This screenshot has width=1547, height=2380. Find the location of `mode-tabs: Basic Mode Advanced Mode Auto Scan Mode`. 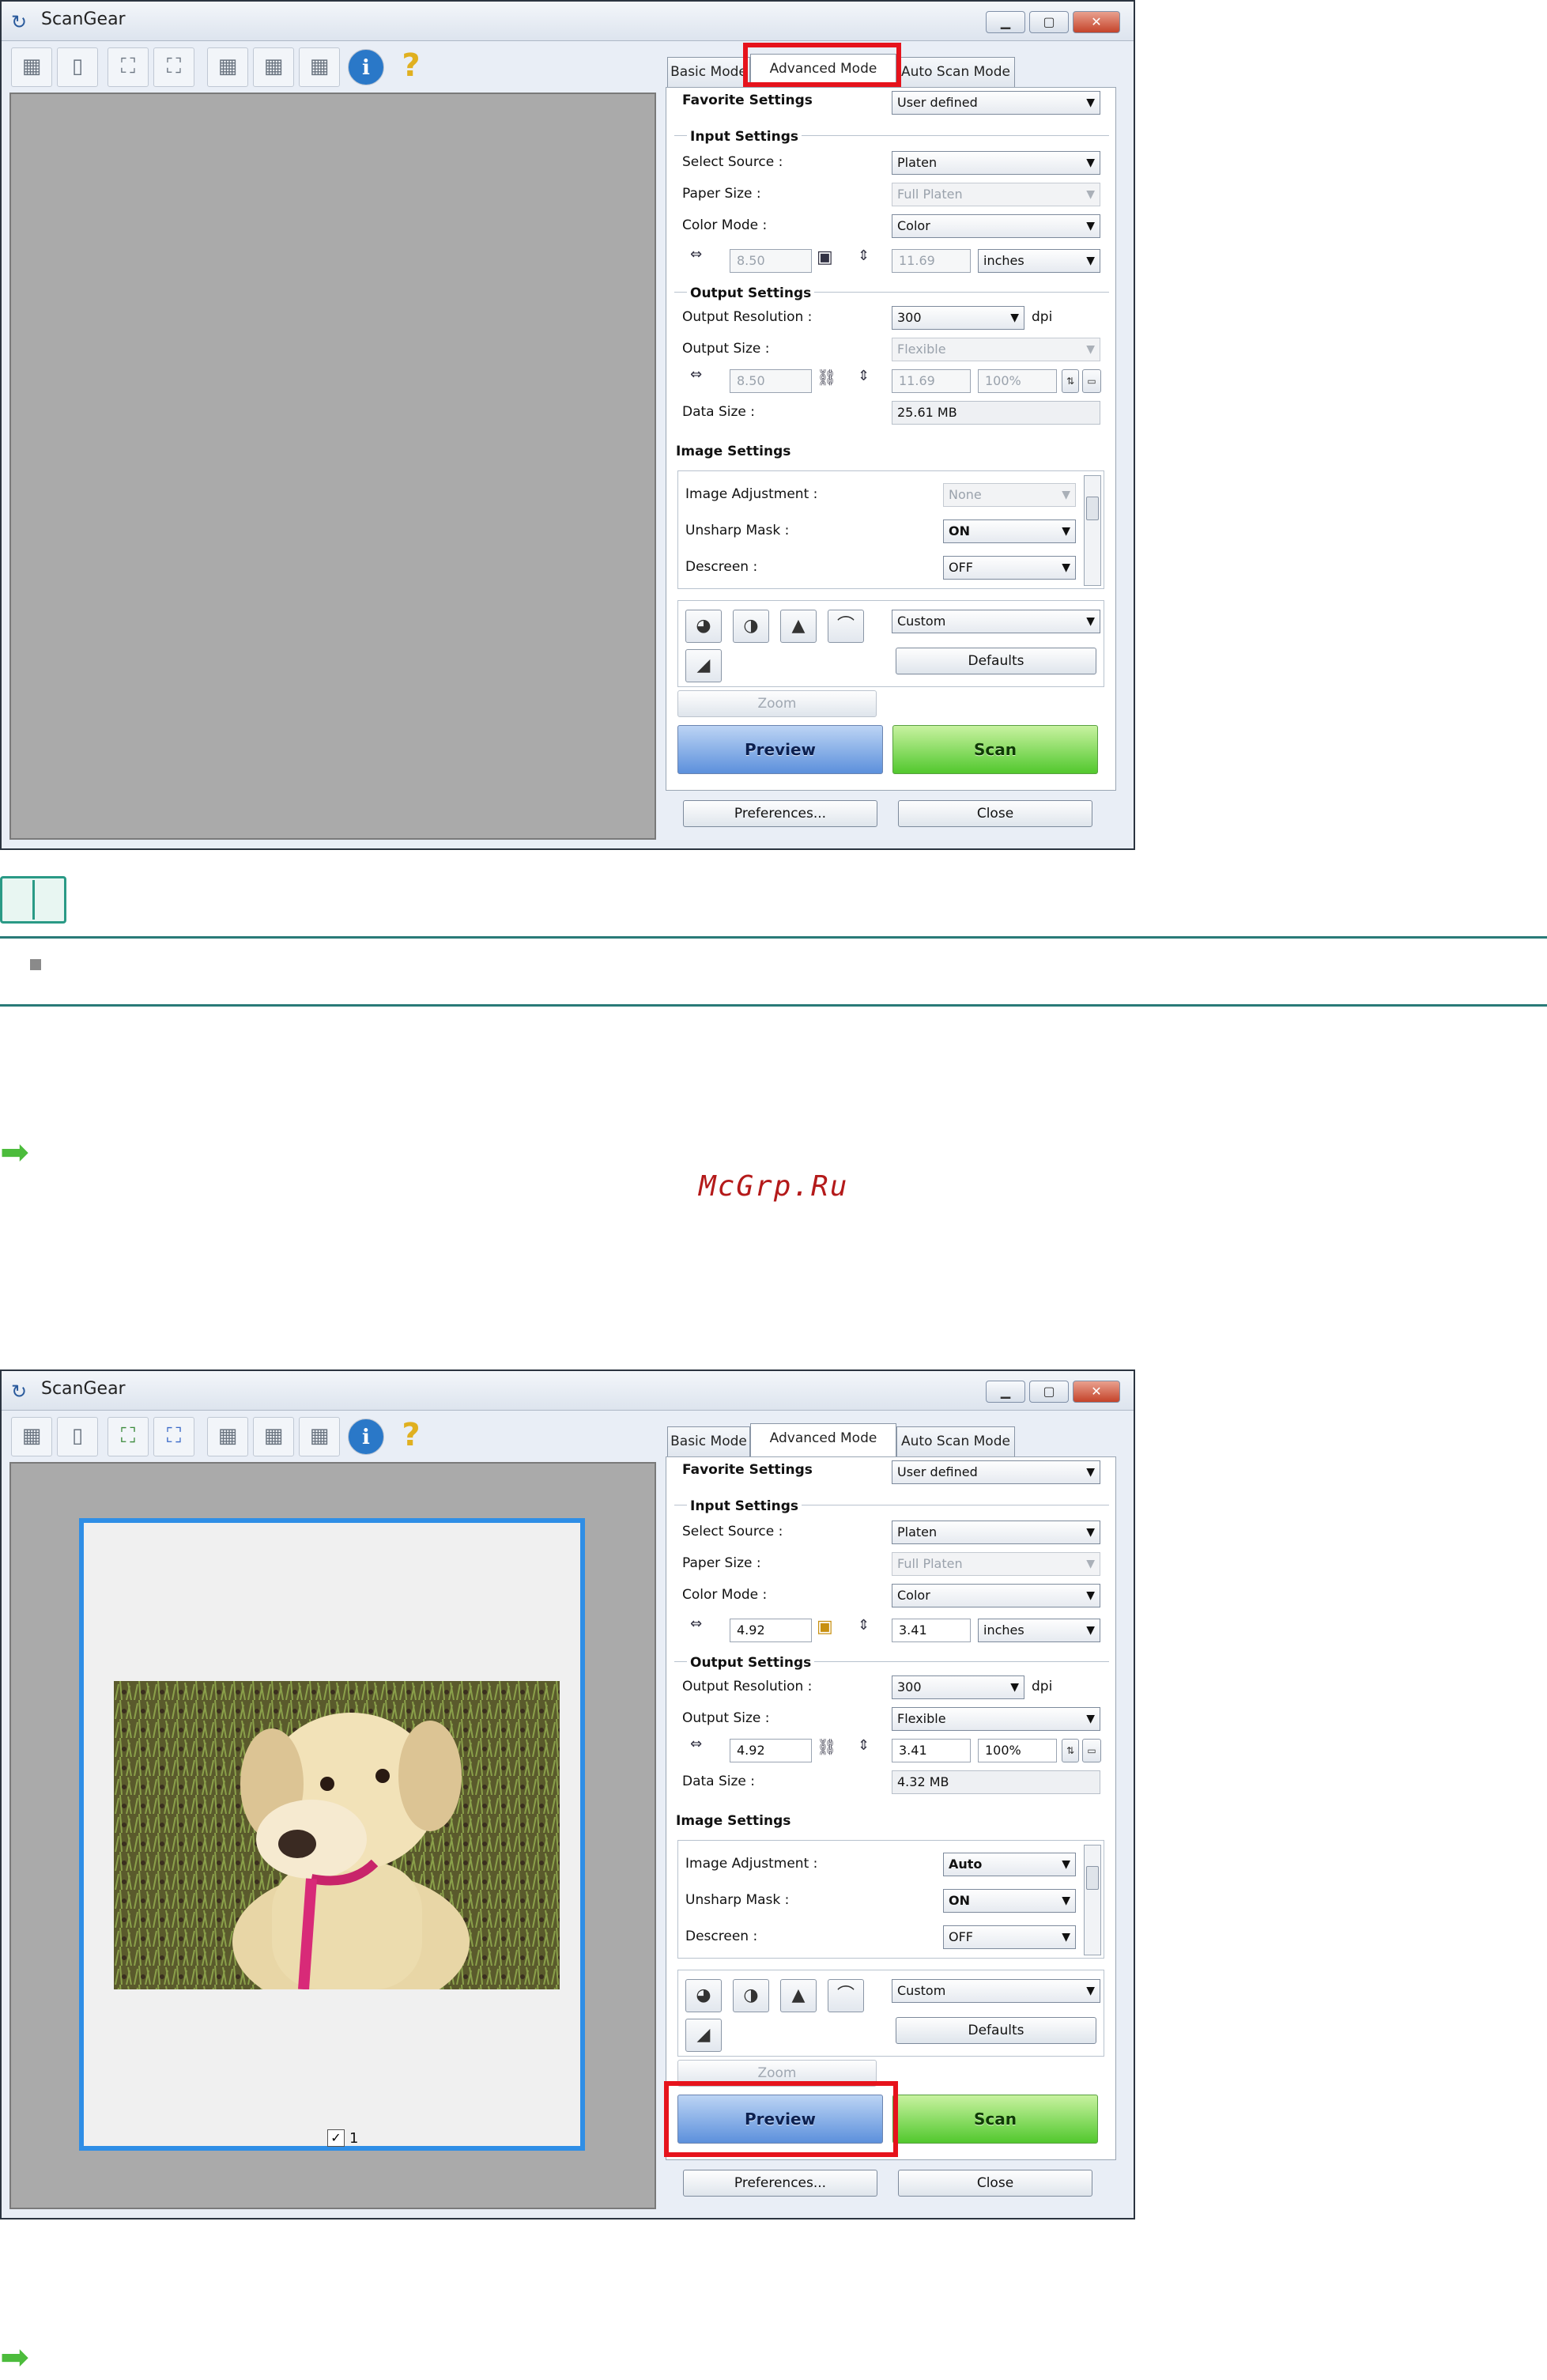

mode-tabs: Basic Mode Advanced Mode Auto Scan Mode is located at coordinates (896, 1440).